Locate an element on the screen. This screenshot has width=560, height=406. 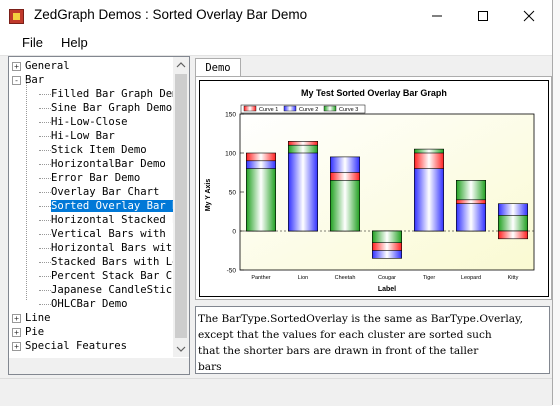
legend-label: Curve 2 is located at coordinates (308, 110).